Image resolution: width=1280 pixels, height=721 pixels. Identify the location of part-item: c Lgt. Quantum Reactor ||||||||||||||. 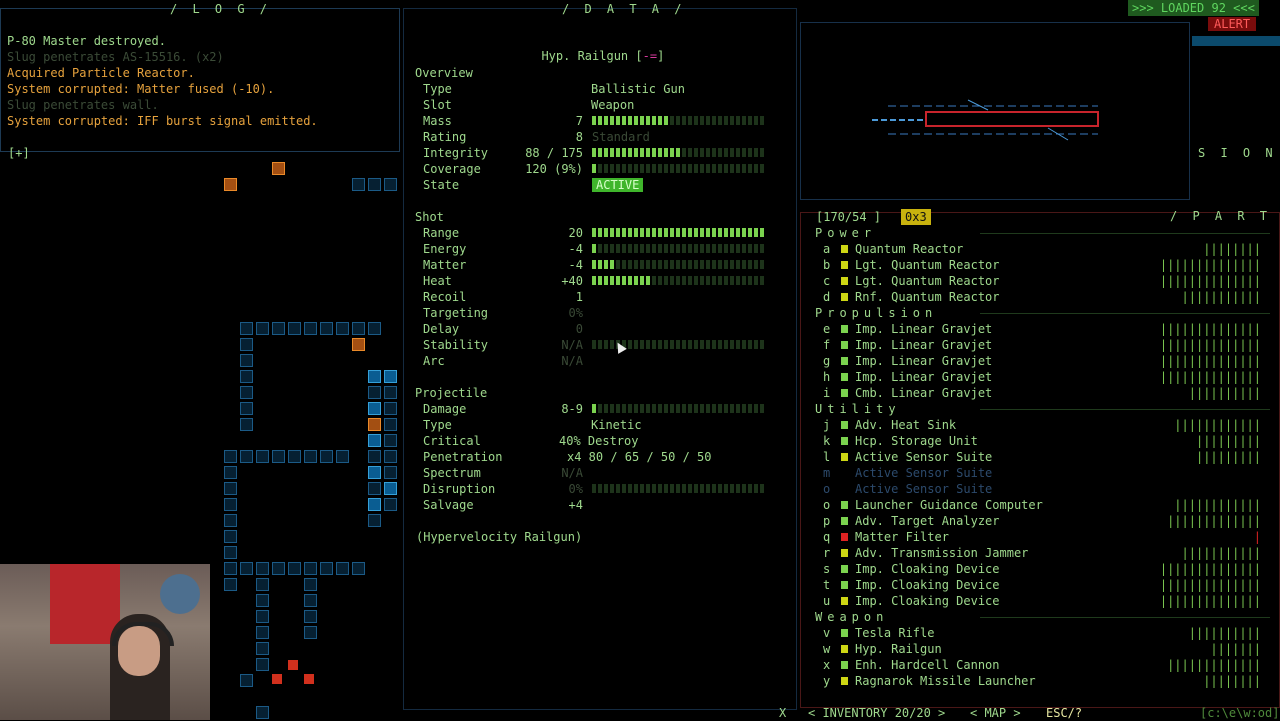
(1040, 281).